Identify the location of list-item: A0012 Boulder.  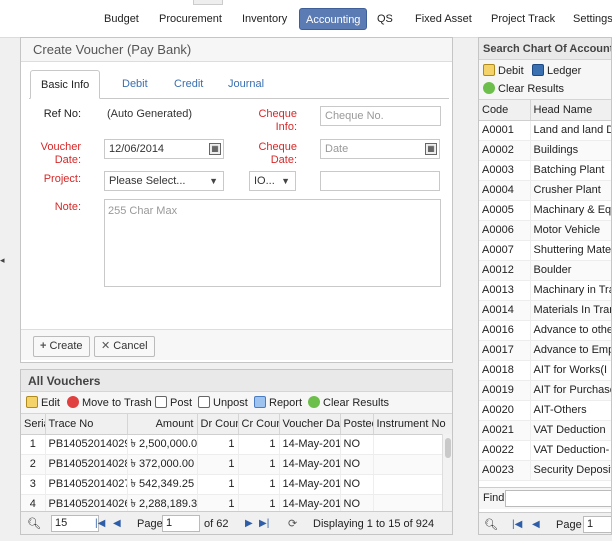
(545, 270).